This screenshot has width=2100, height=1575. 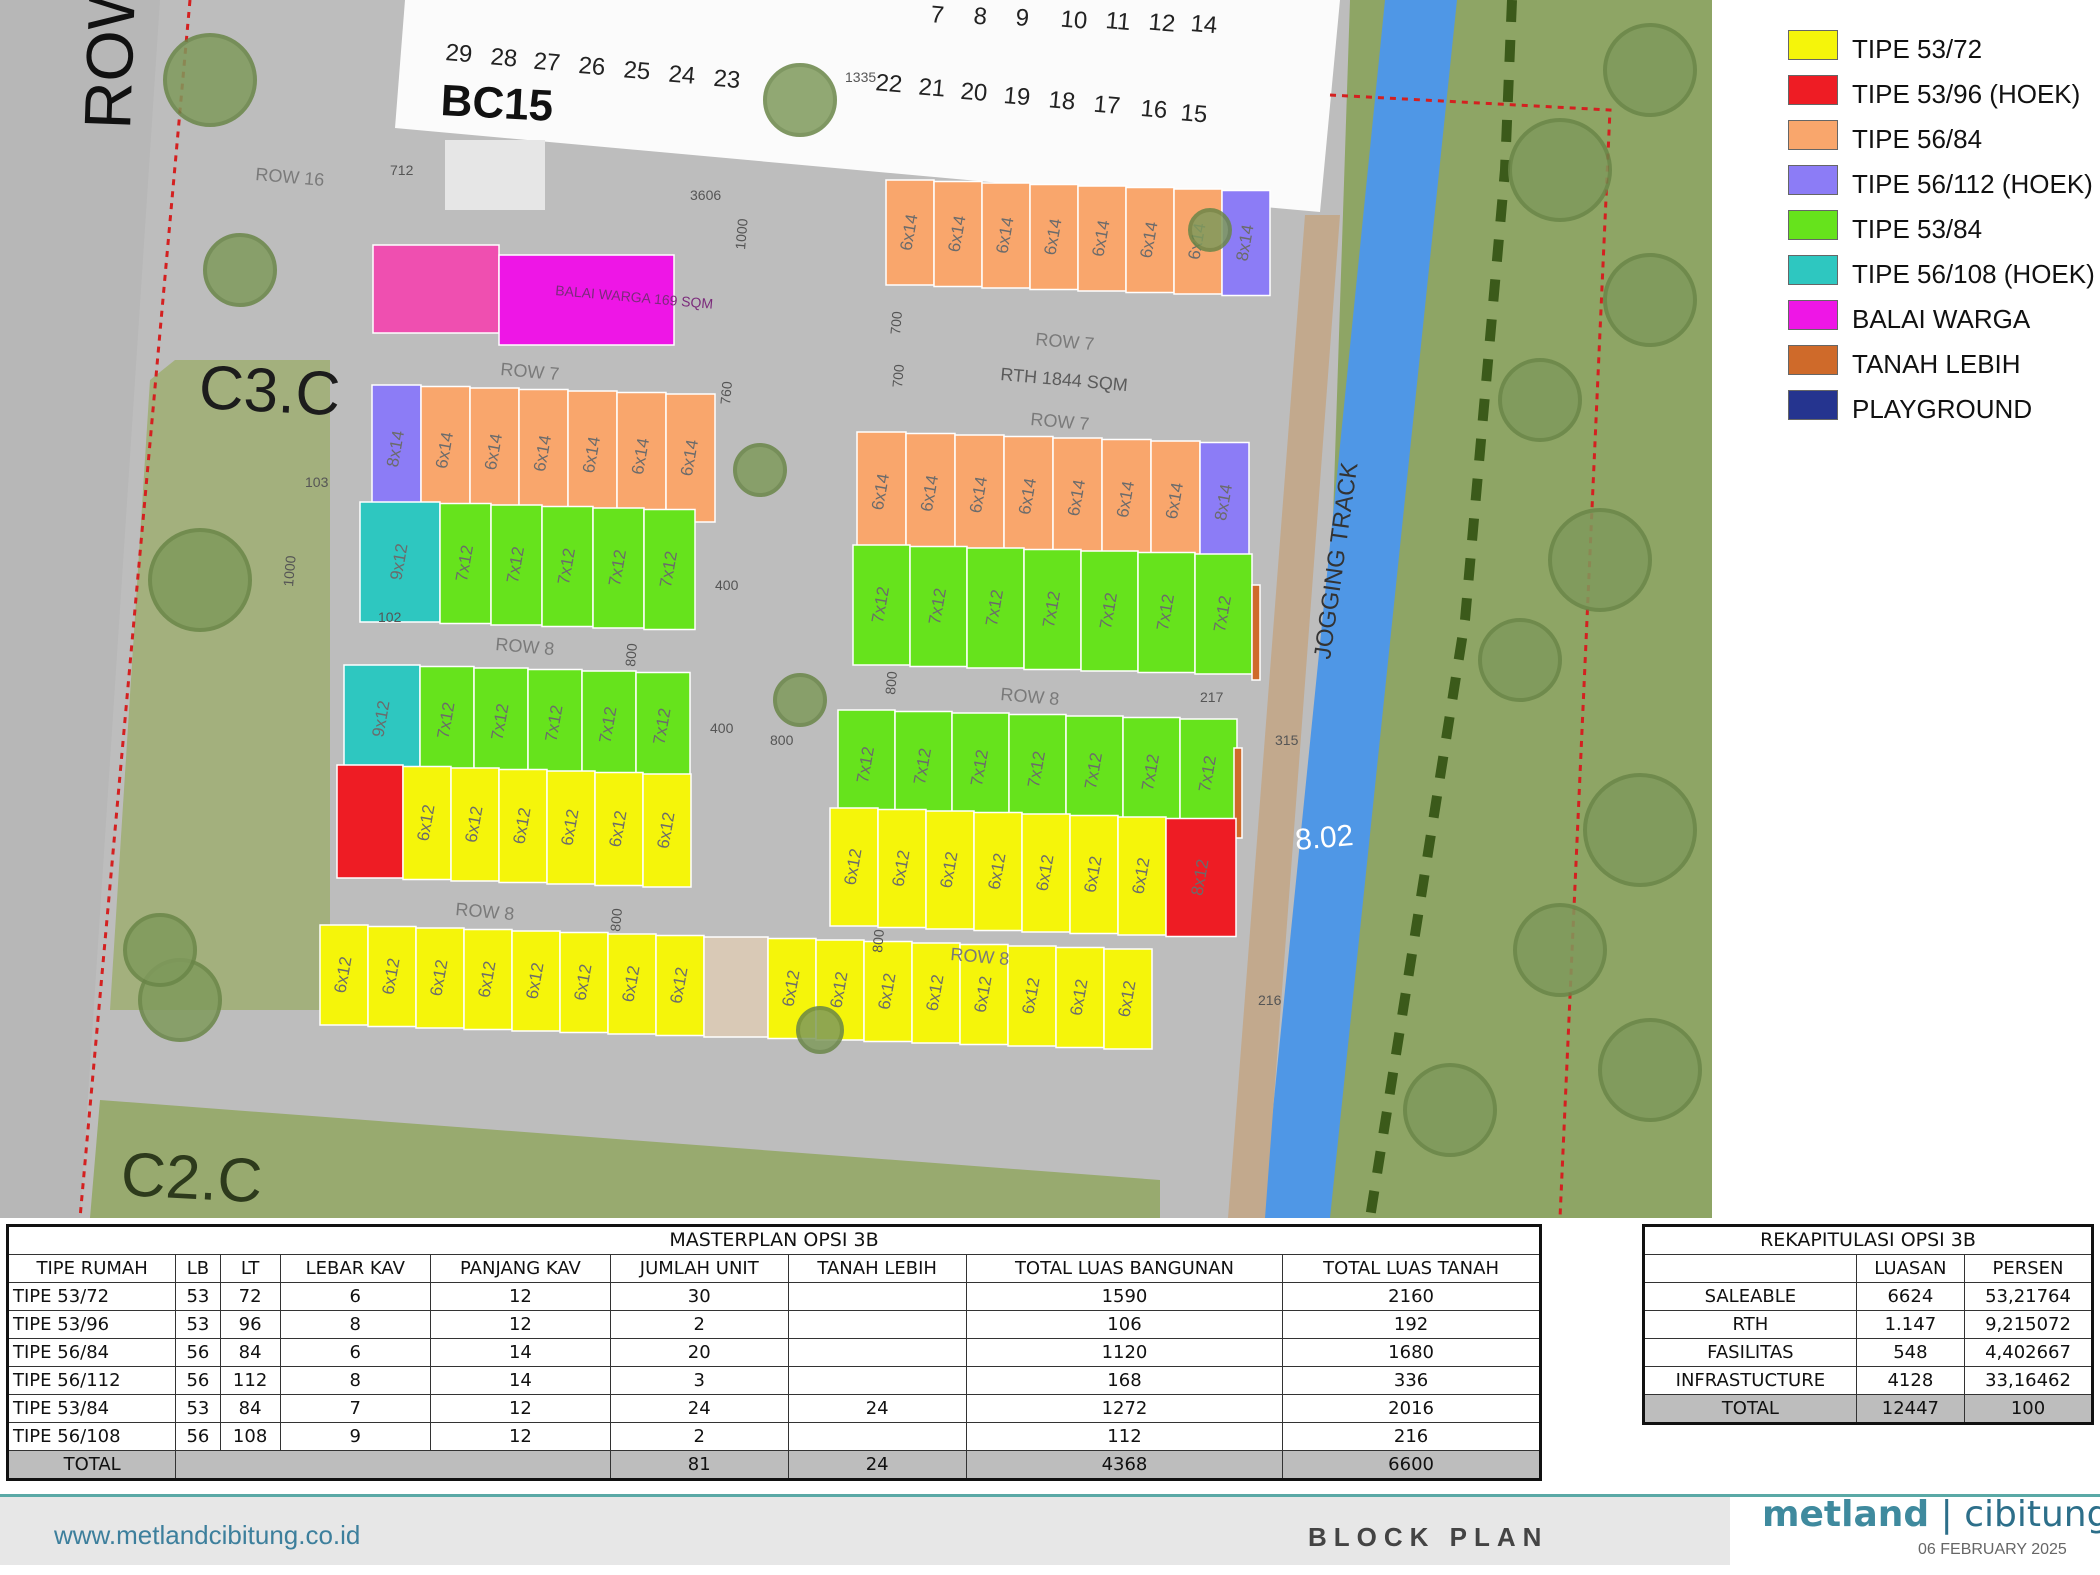 What do you see at coordinates (91, 1352) in the screenshot?
I see `table-cell: TIPE 56/84` at bounding box center [91, 1352].